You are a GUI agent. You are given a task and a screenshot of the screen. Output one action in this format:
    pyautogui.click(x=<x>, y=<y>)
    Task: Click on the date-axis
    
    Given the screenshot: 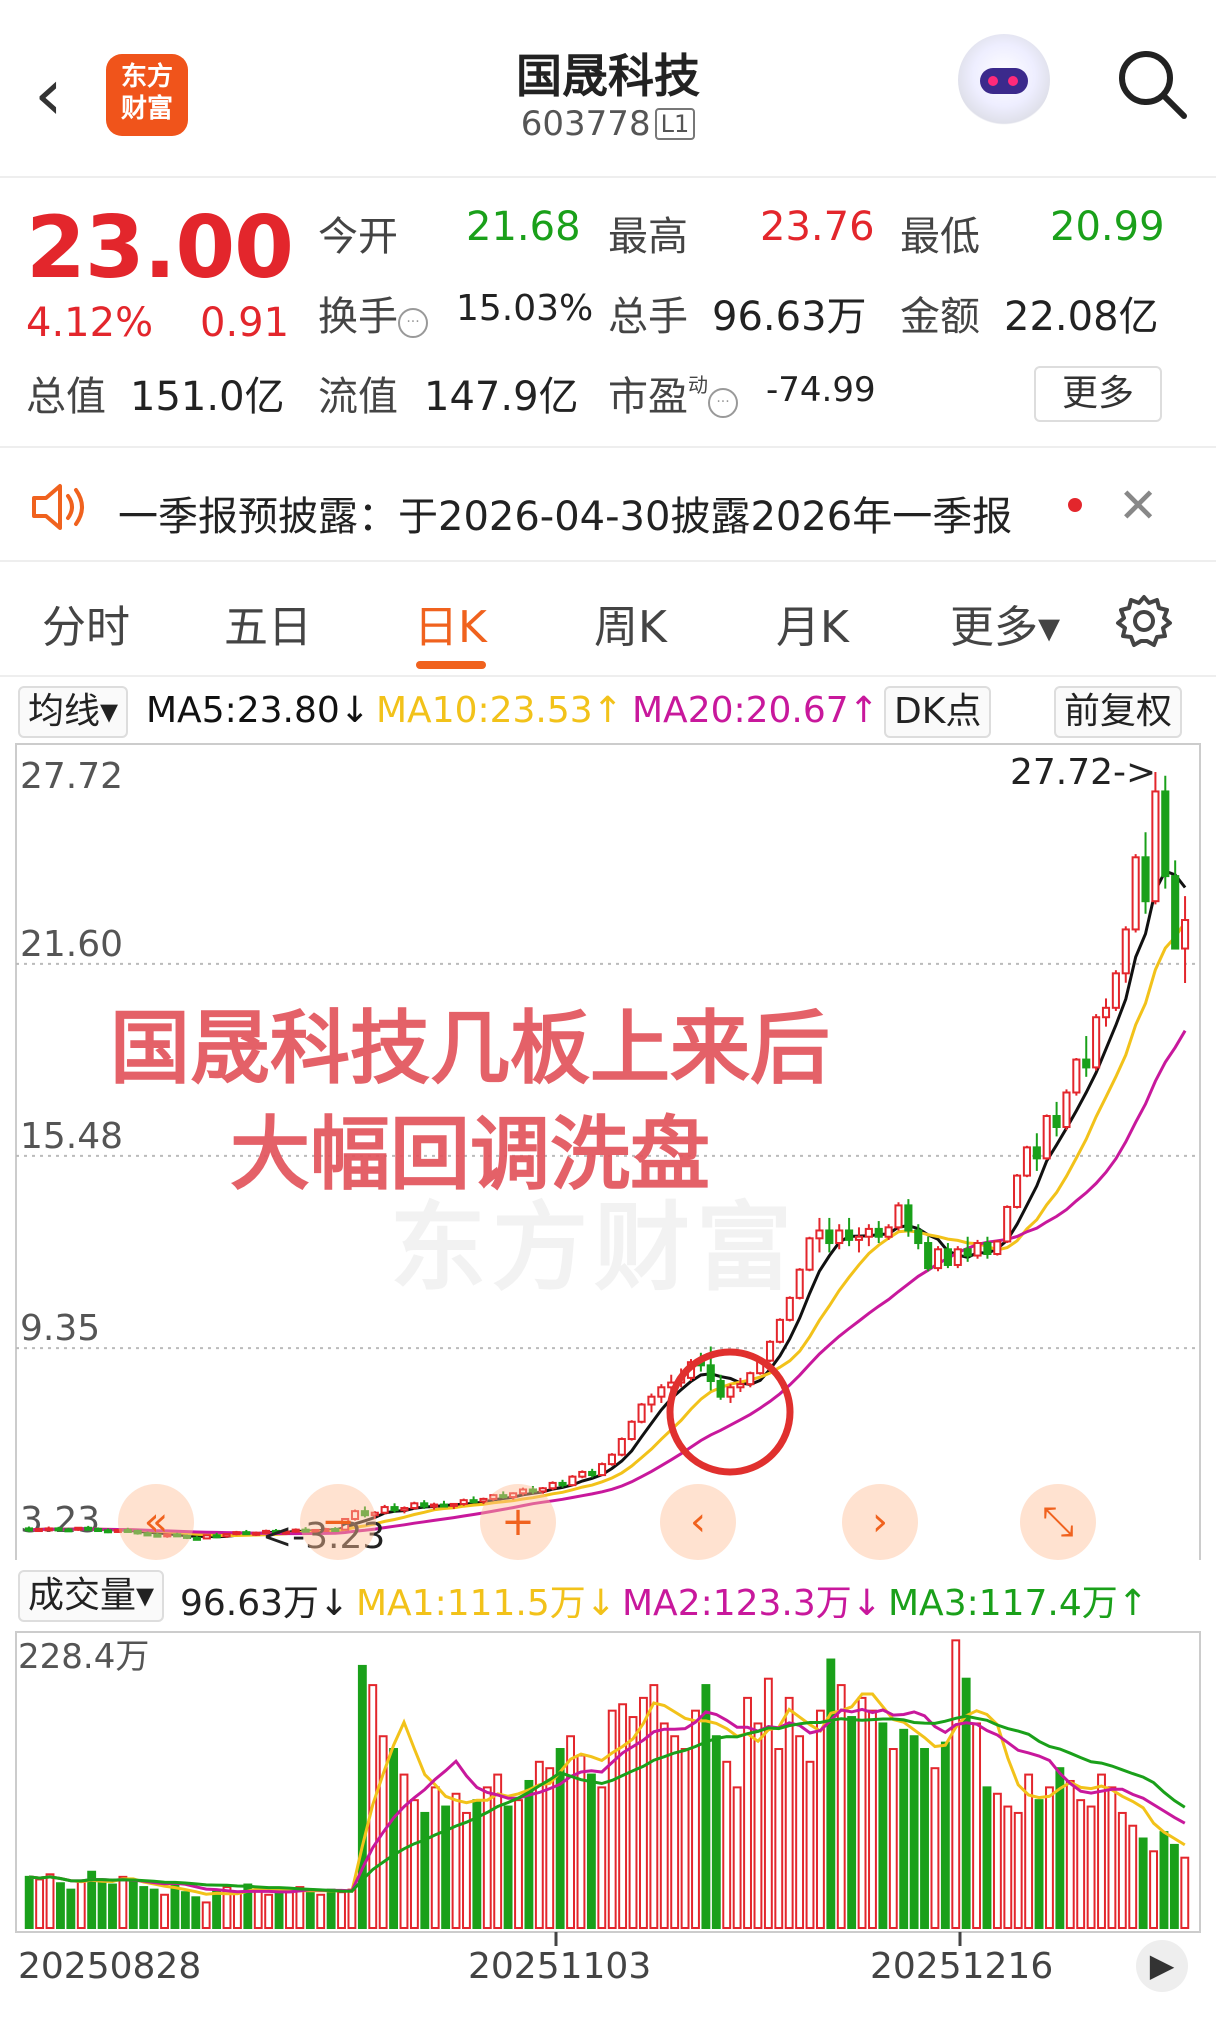 What is the action you would take?
    pyautogui.click(x=758, y=1939)
    